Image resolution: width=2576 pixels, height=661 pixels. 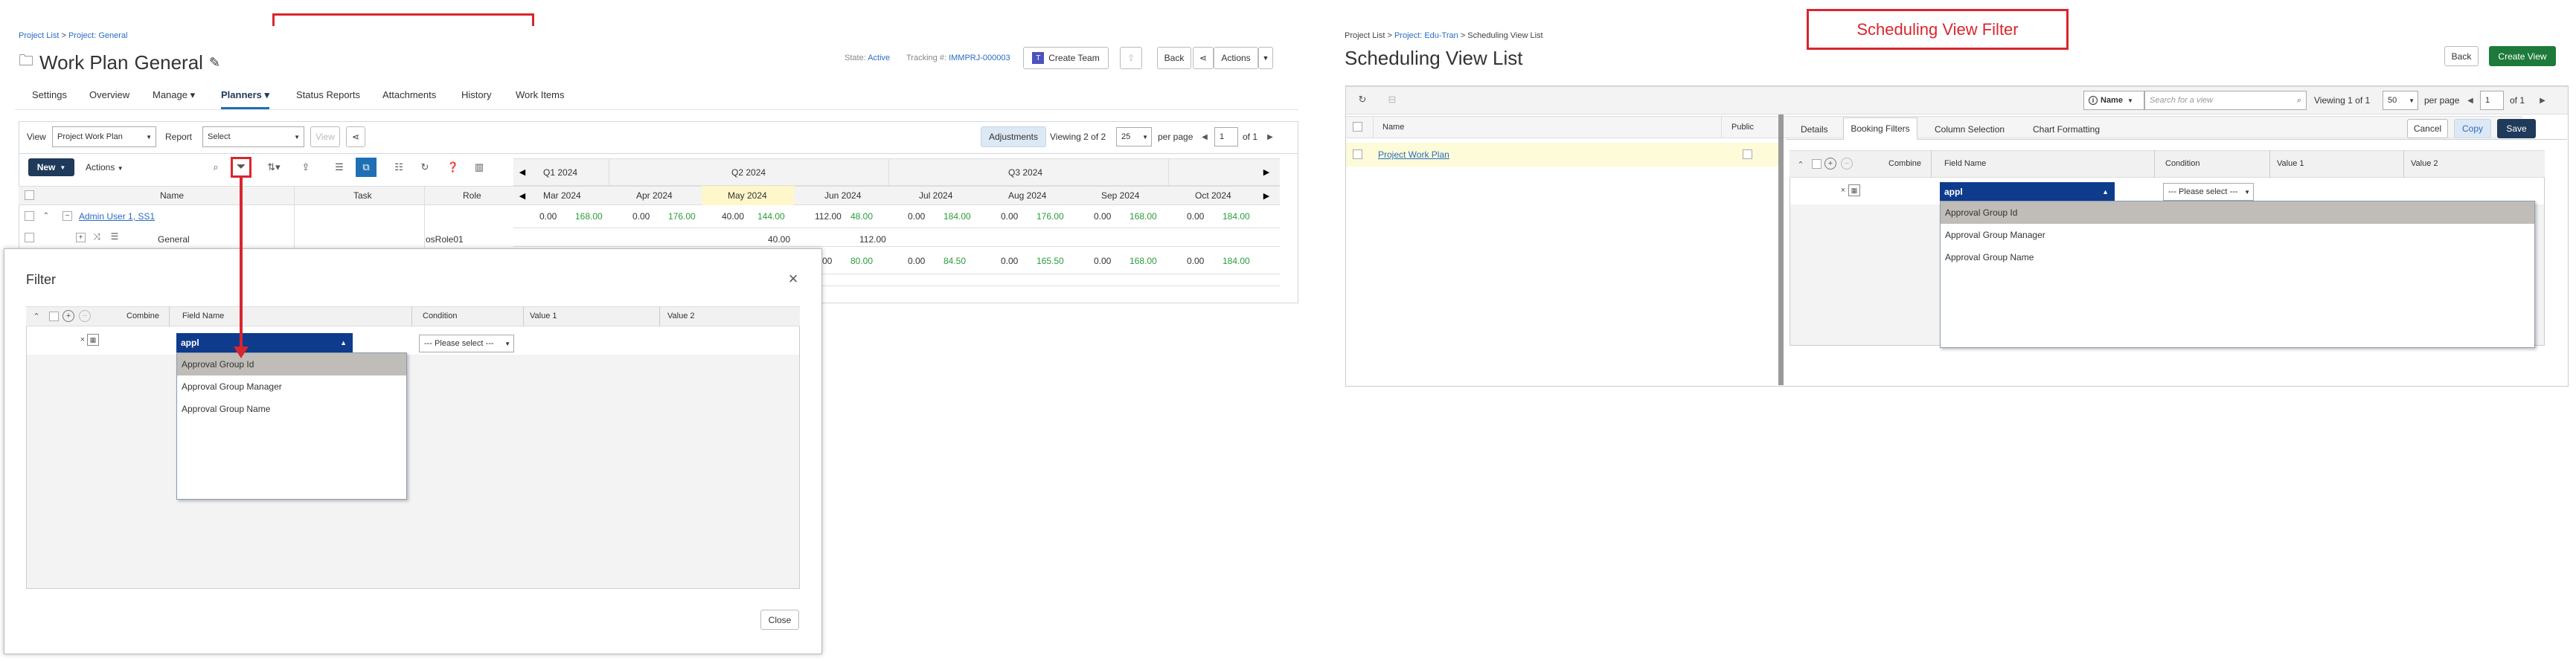 I want to click on split-view-icon: ⧉, so click(x=366, y=167).